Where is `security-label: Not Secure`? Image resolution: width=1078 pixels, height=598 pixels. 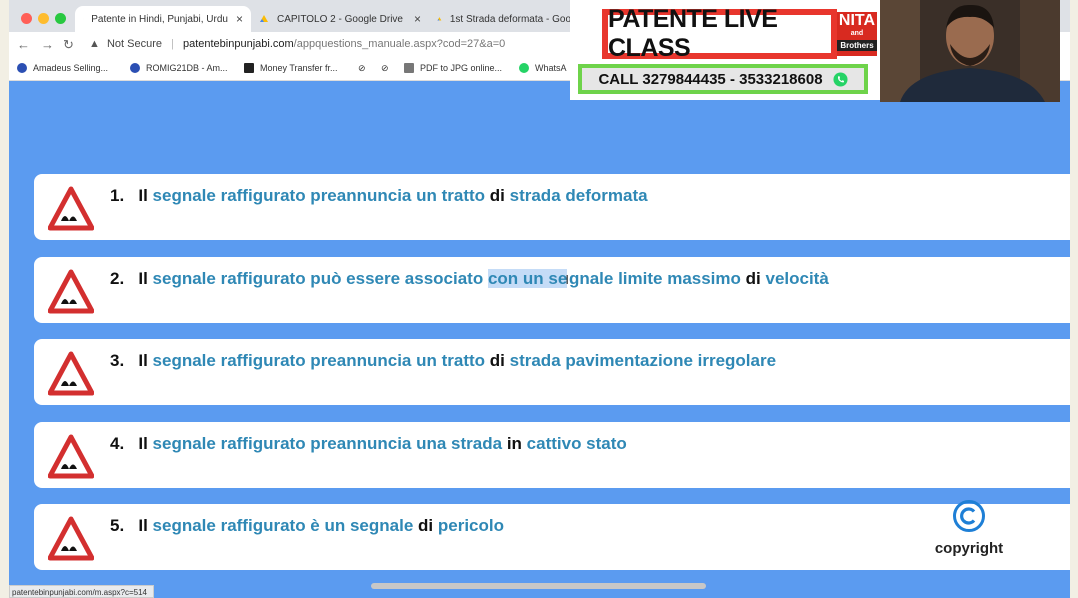
security-label: Not Secure is located at coordinates (134, 44).